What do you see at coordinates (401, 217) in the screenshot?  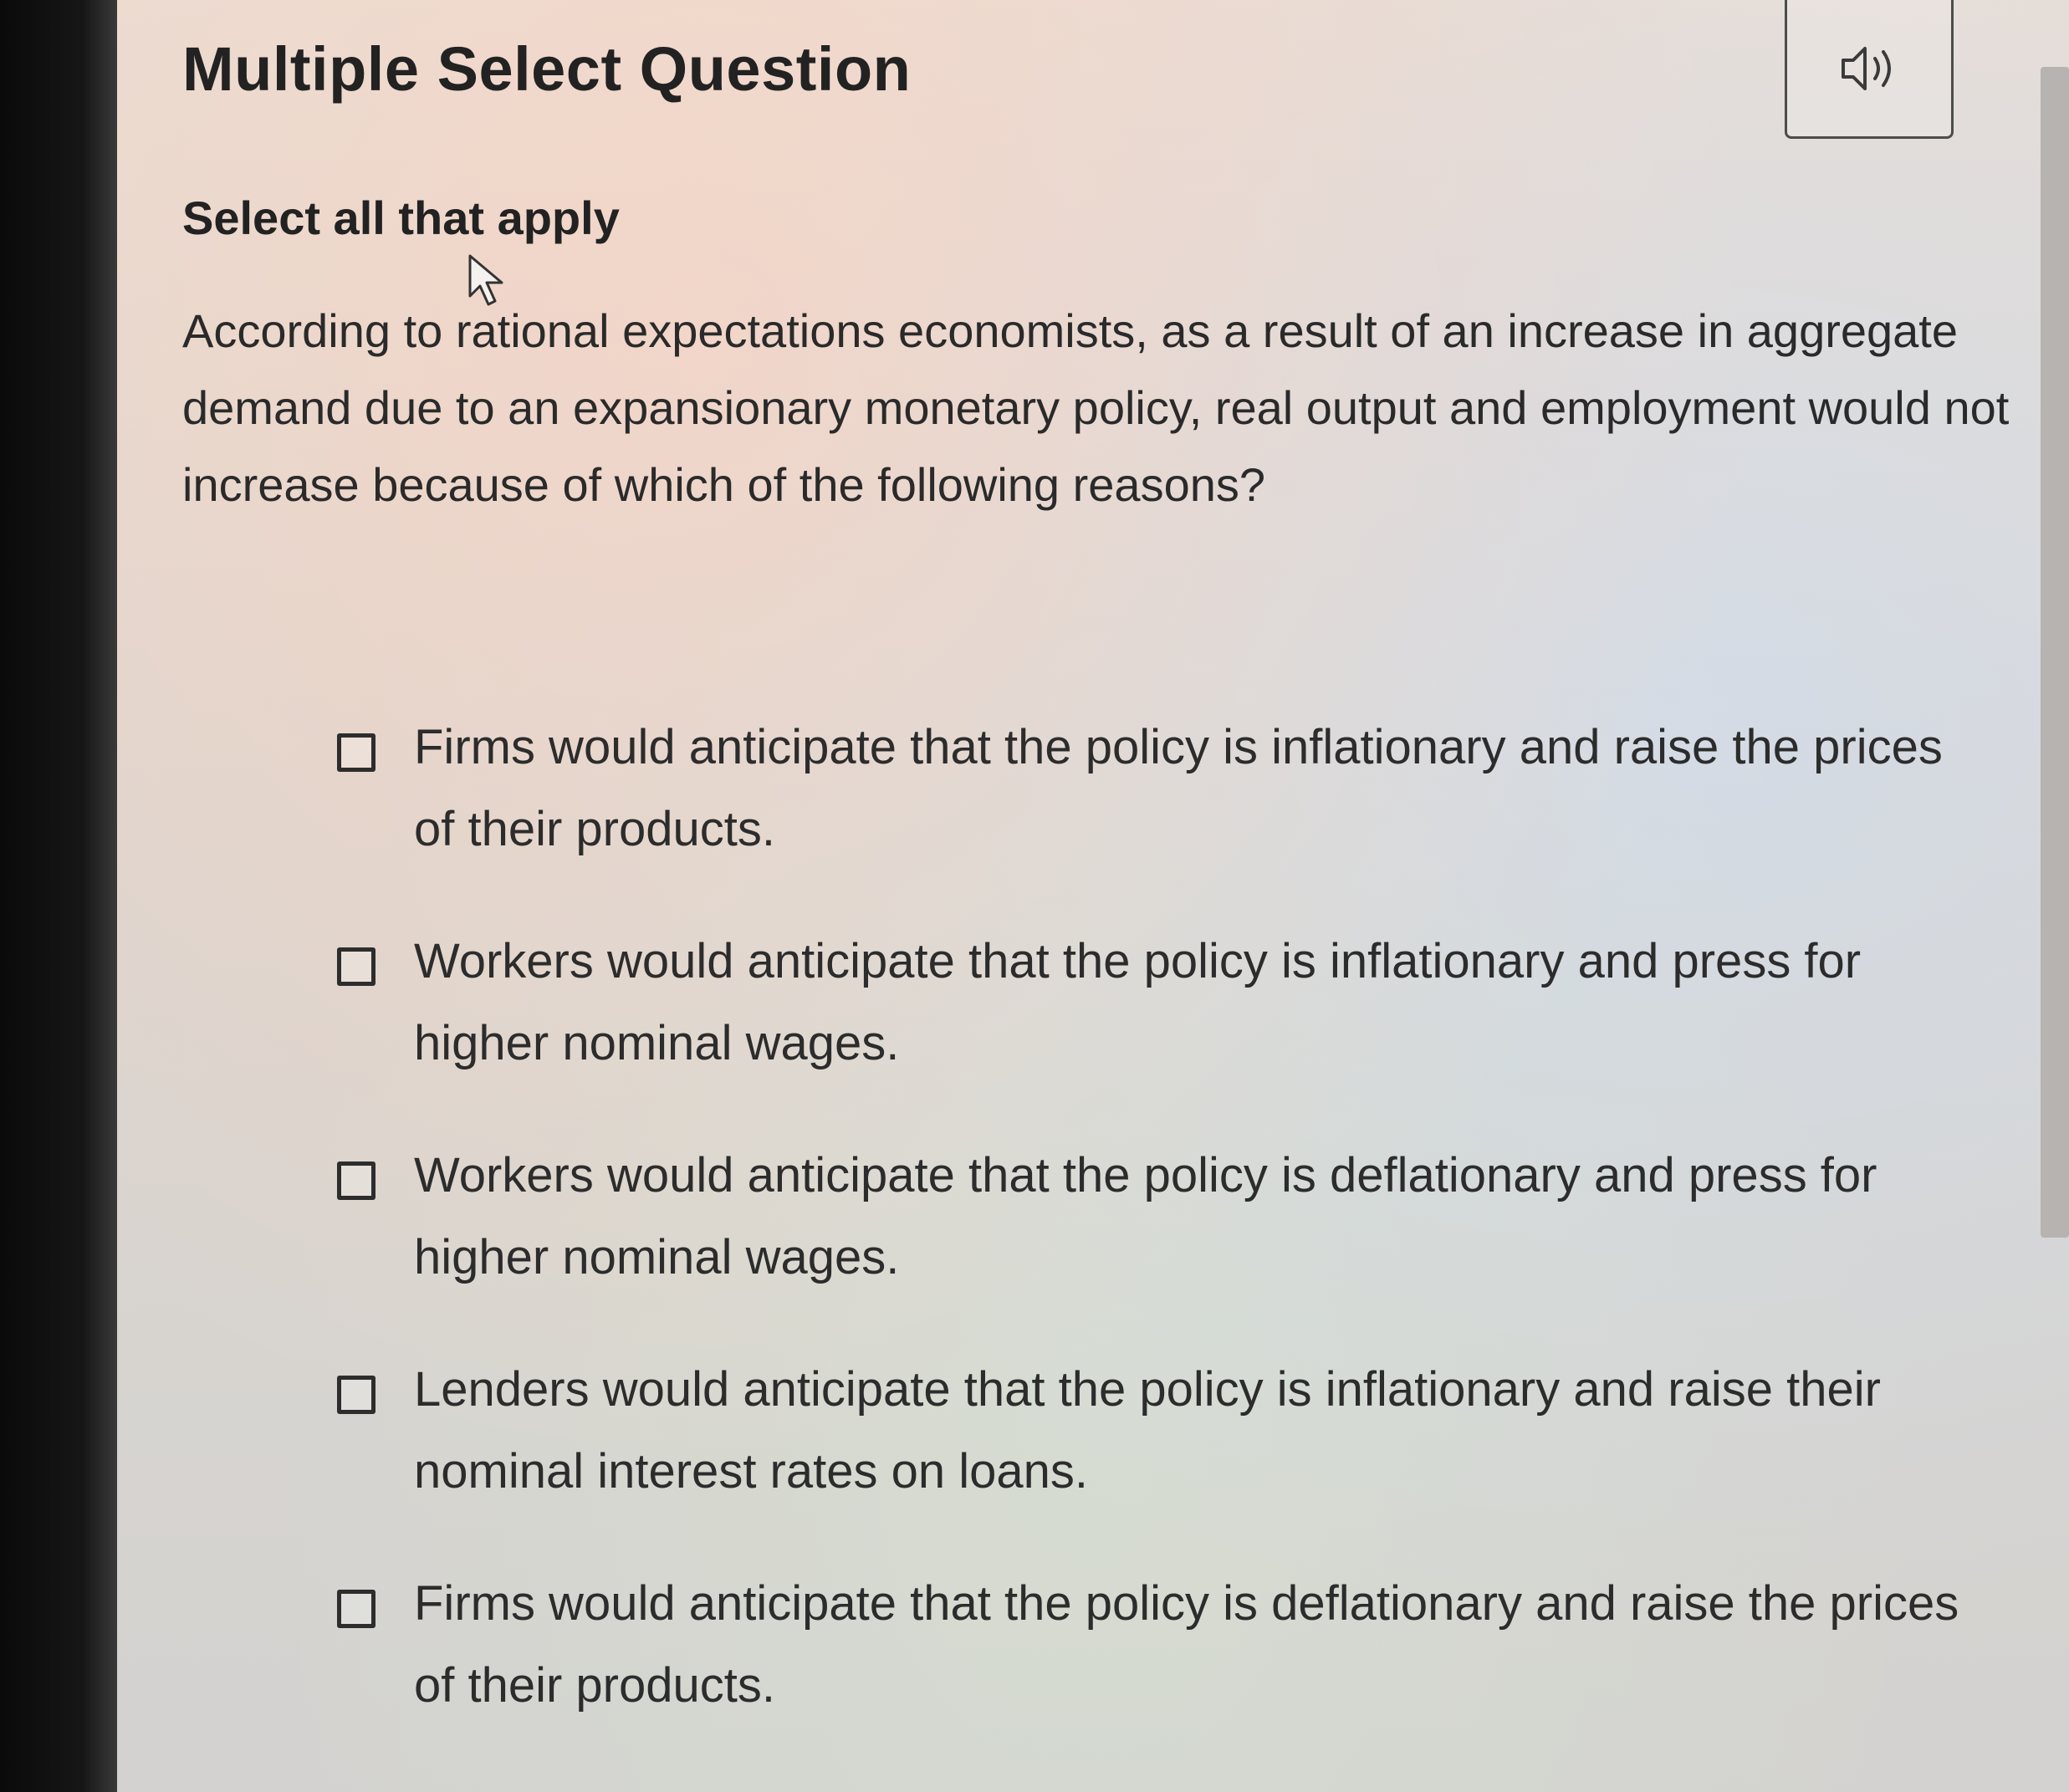 I see `instruction-text: Select all that apply` at bounding box center [401, 217].